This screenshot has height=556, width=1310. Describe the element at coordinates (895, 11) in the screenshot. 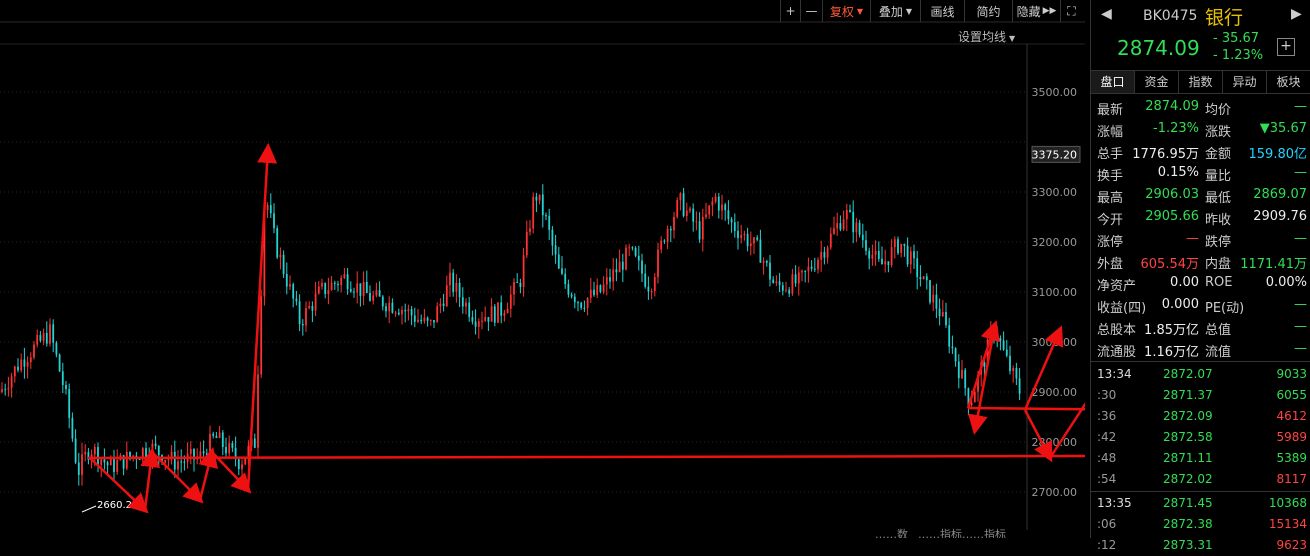

I see `overlay-button: 叠加 ▼` at that location.